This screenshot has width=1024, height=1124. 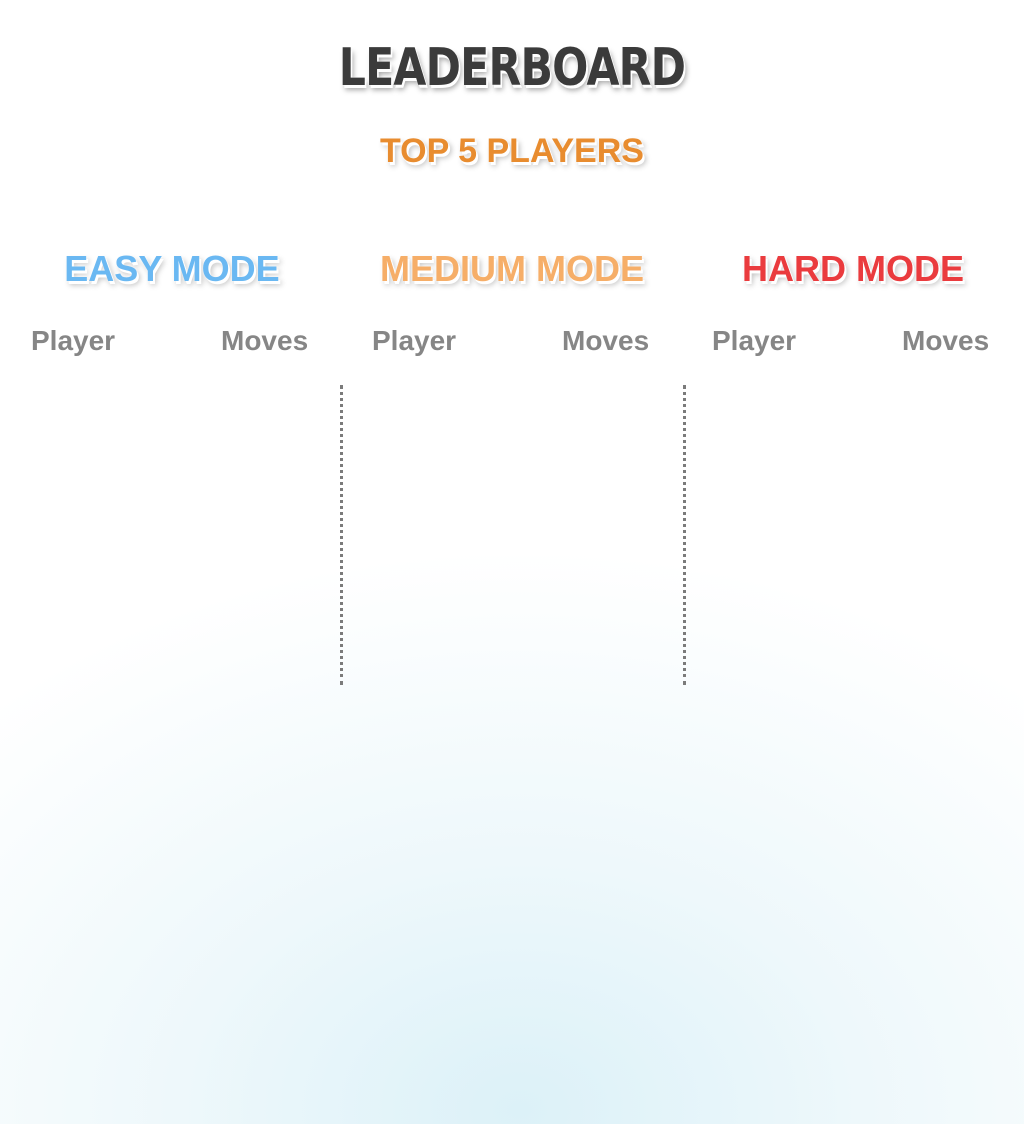 What do you see at coordinates (265, 340) in the screenshot?
I see `easy-moves-header: Moves` at bounding box center [265, 340].